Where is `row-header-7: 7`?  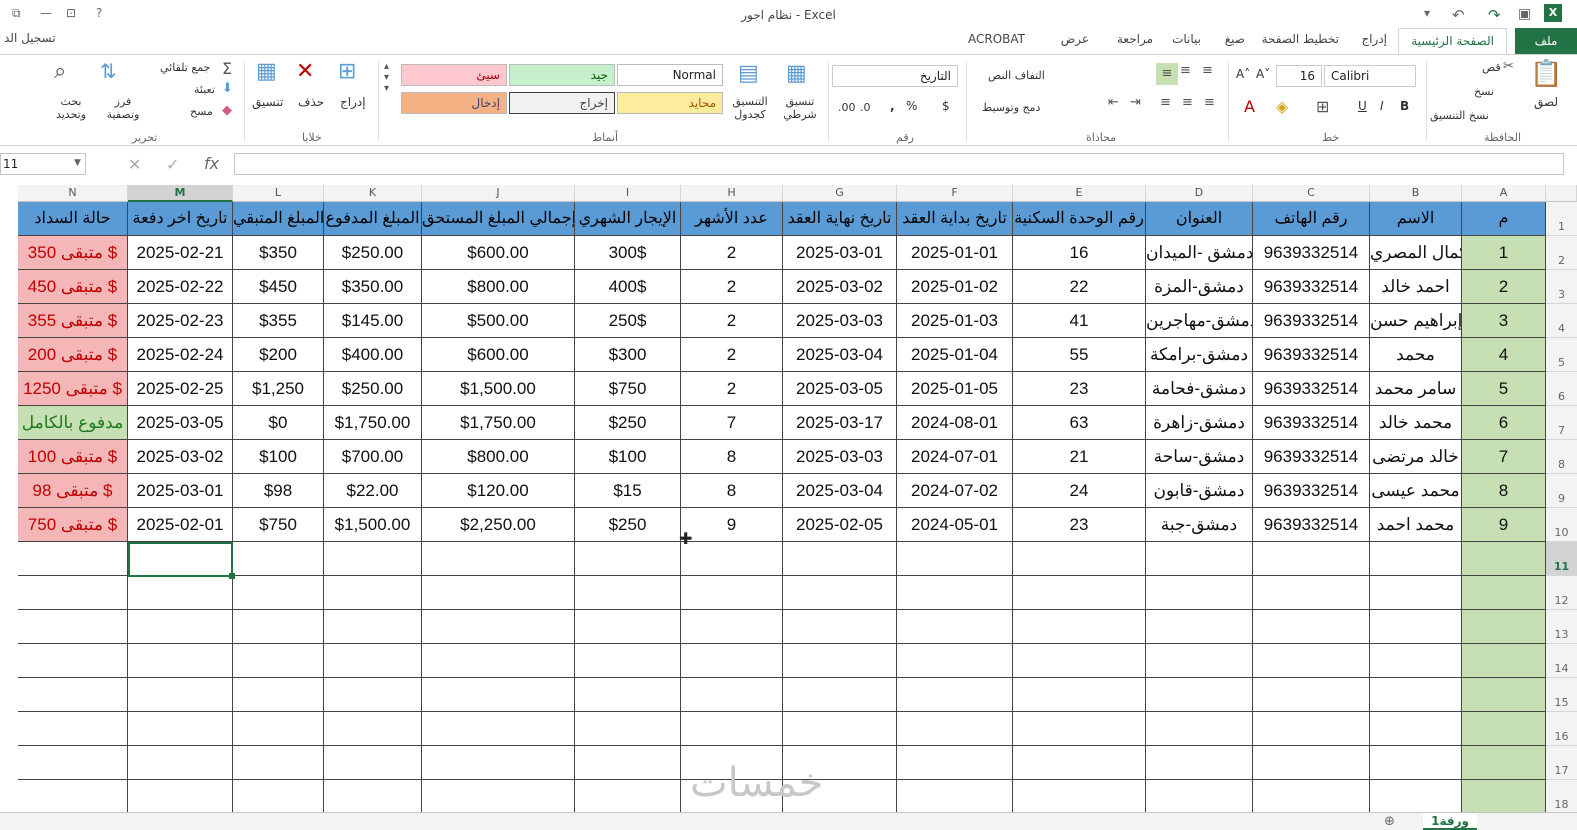 row-header-7: 7 is located at coordinates (1561, 423).